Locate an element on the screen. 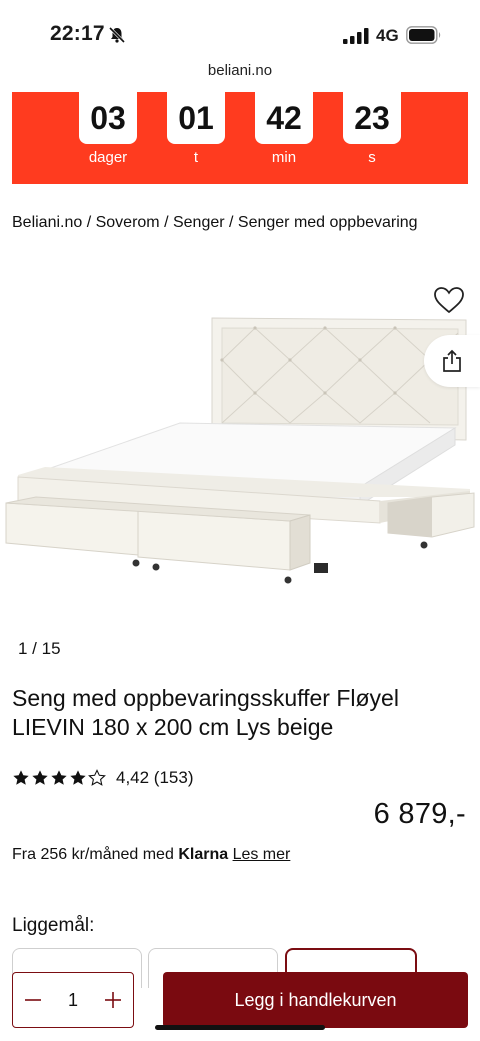 The height and width of the screenshot is (1041, 480). klarna-prefix: Fra 256 kr/måned med is located at coordinates (93, 854).